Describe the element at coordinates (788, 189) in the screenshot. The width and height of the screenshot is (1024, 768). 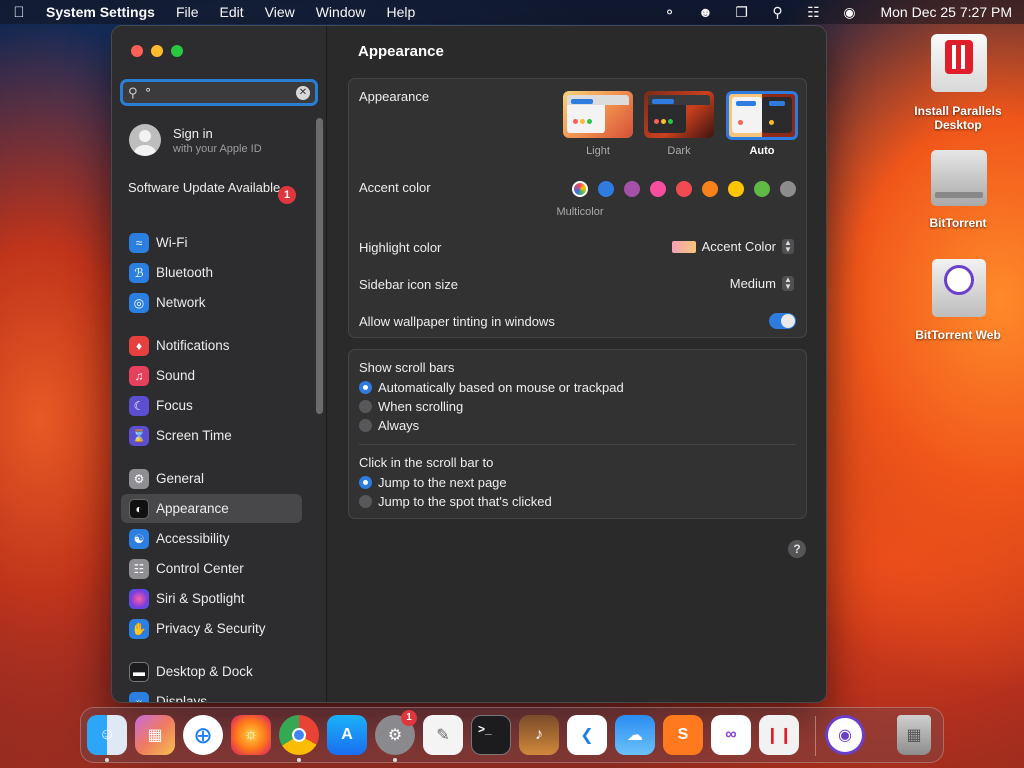
I see `accent-graphite-swatch` at that location.